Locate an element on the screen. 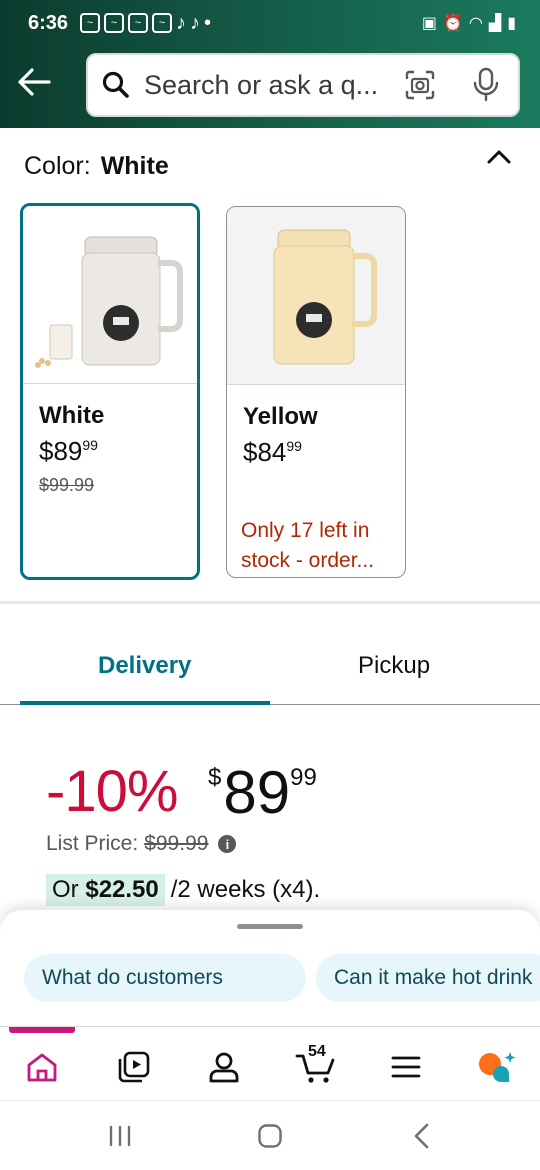 This screenshot has width=540, height=1170. price-currency: $ is located at coordinates (215, 777).